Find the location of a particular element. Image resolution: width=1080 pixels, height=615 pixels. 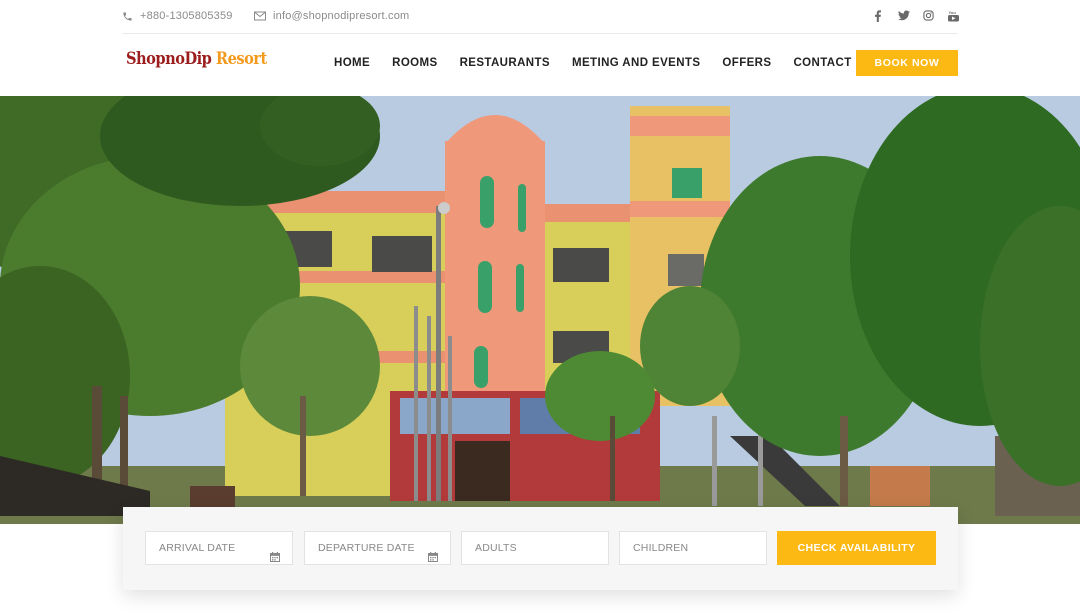

site-logo: ShopnoDip Resort is located at coordinates (196, 59).